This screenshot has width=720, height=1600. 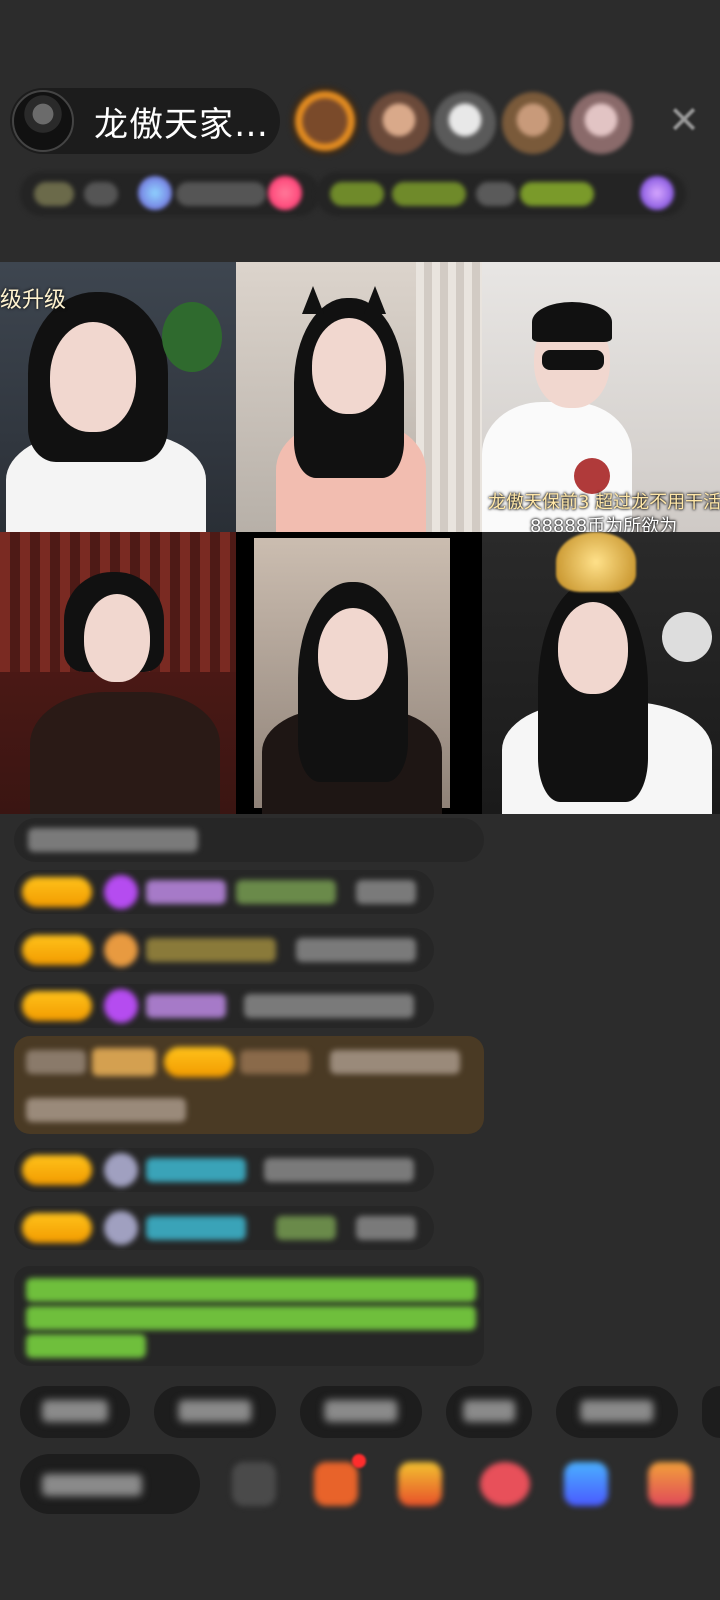 What do you see at coordinates (670, 1484) in the screenshot?
I see `more-icon` at bounding box center [670, 1484].